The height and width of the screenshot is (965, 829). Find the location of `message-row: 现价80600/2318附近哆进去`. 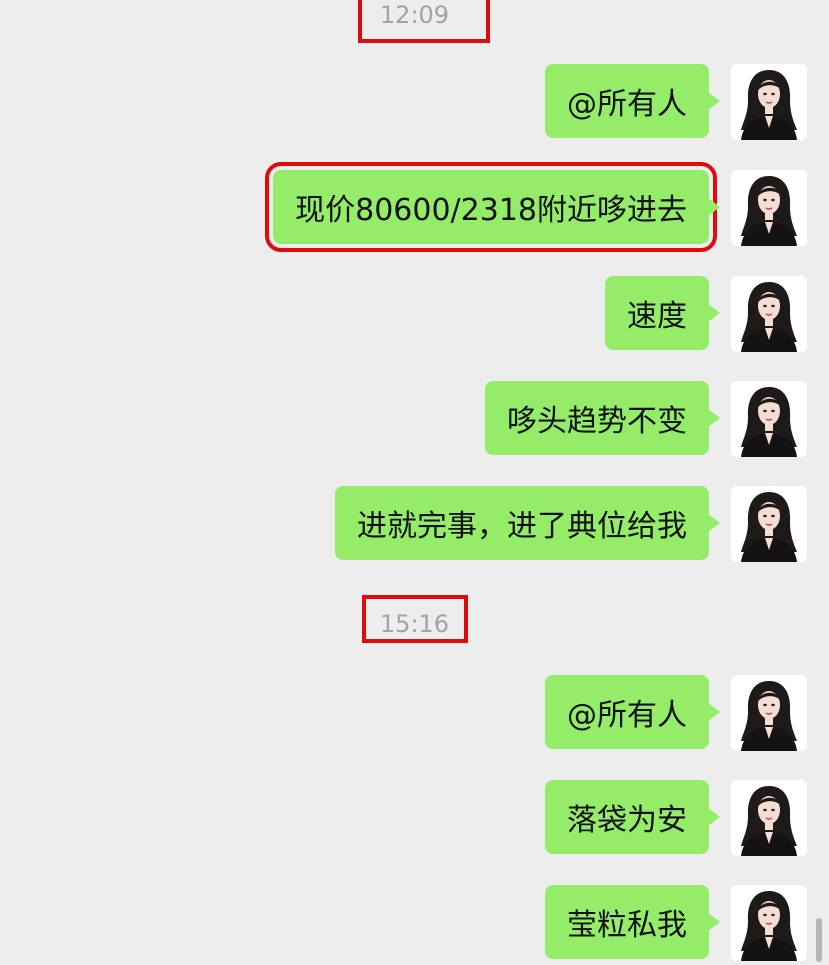

message-row: 现价80600/2318附近哆进去 is located at coordinates (536, 207).